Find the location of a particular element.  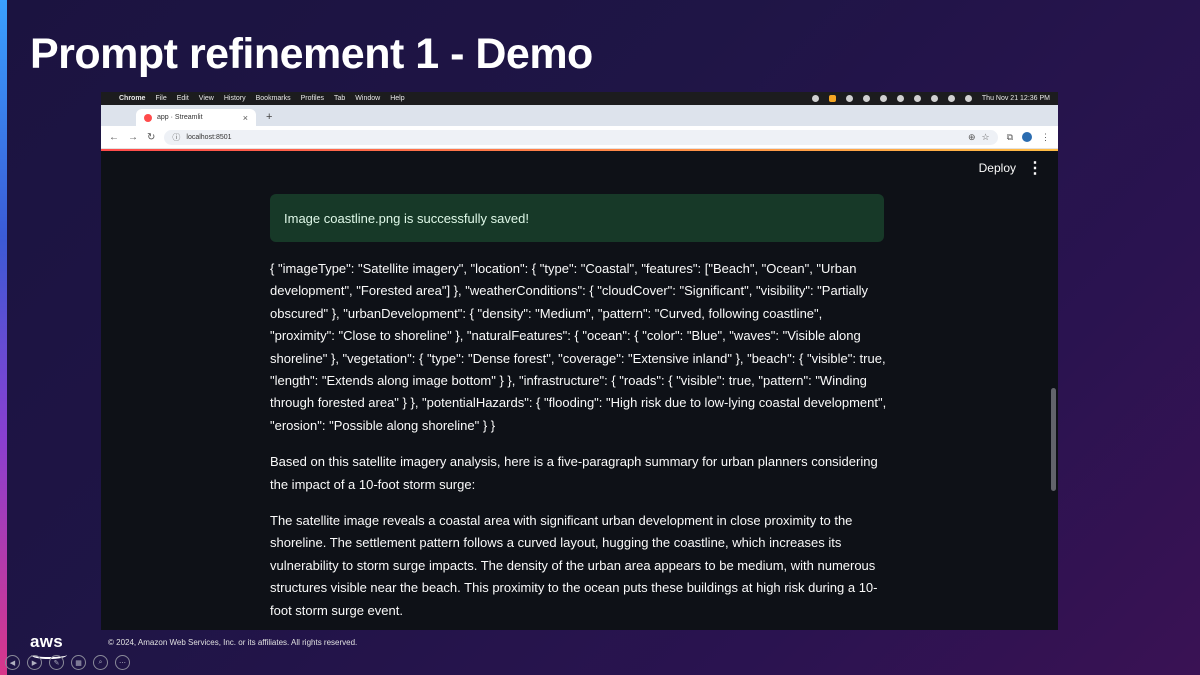

url-text: localhost:8501 is located at coordinates (209, 137).